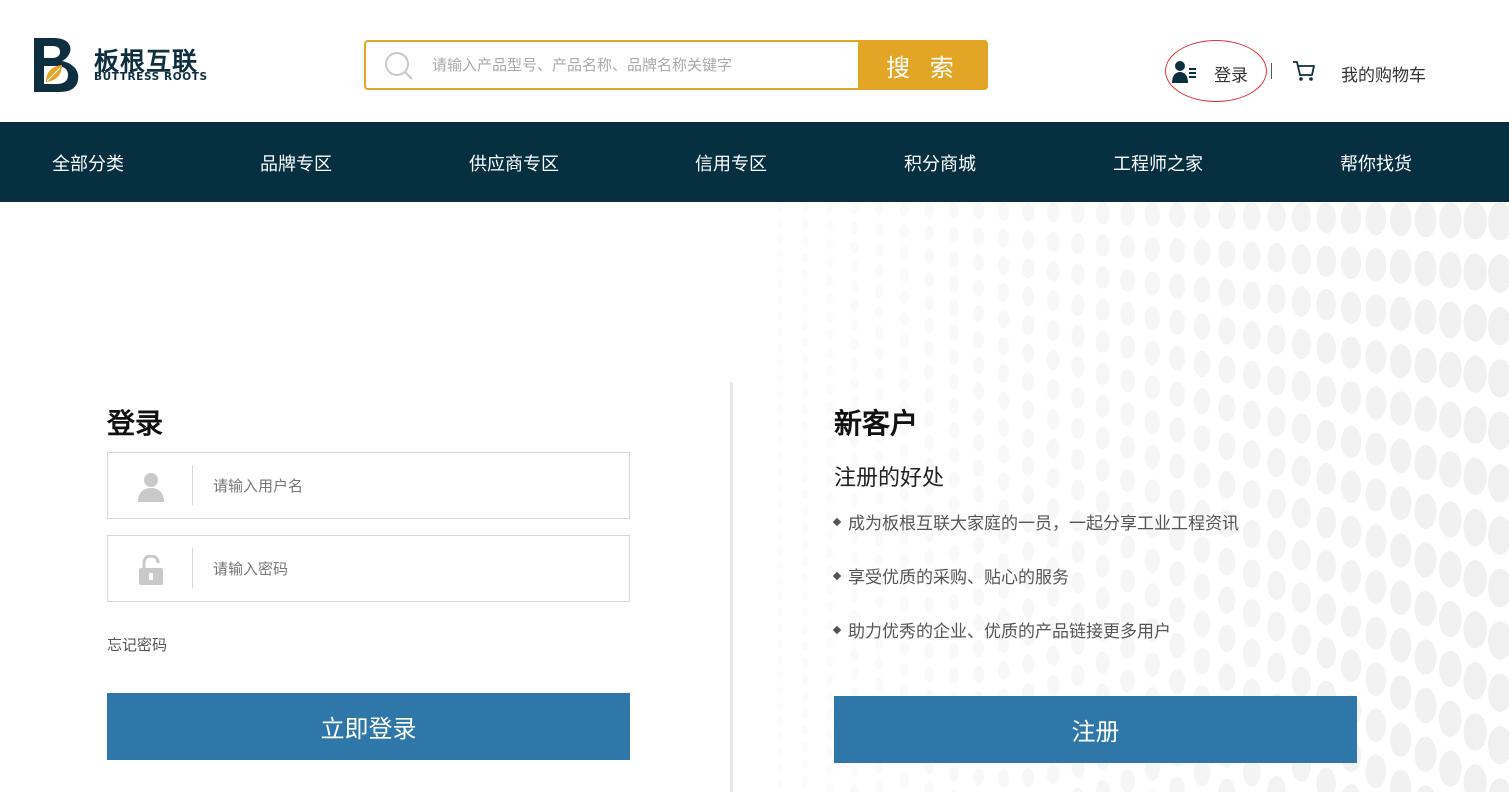 This screenshot has width=1509, height=792. I want to click on benefit-item: 享受优质的采购、贴心的服务, so click(950, 575).